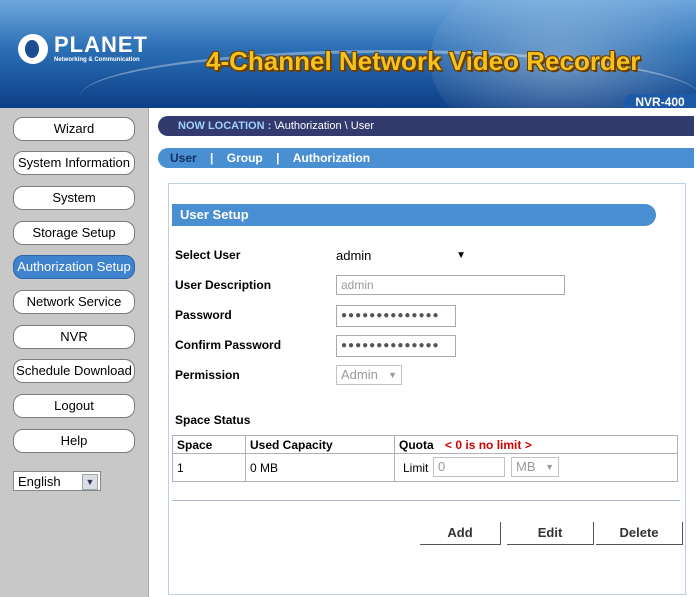  I want to click on limit-label: Limit, so click(416, 467).